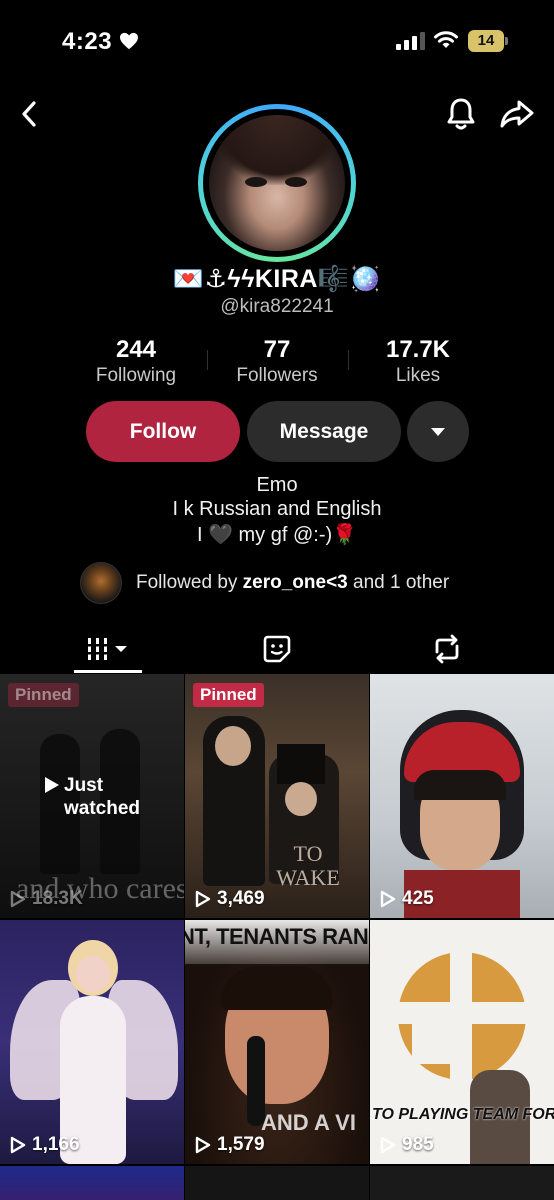  I want to click on repost-icon, so click(447, 649).